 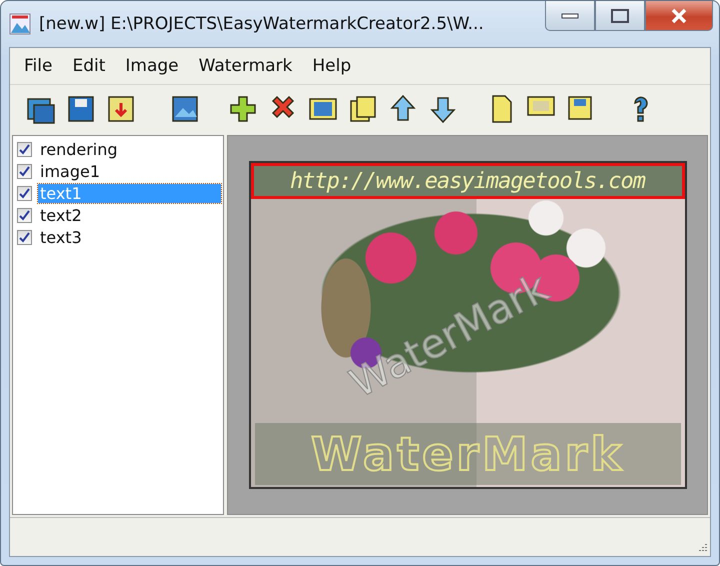 What do you see at coordinates (245, 66) in the screenshot?
I see `menu-item: Watermark` at bounding box center [245, 66].